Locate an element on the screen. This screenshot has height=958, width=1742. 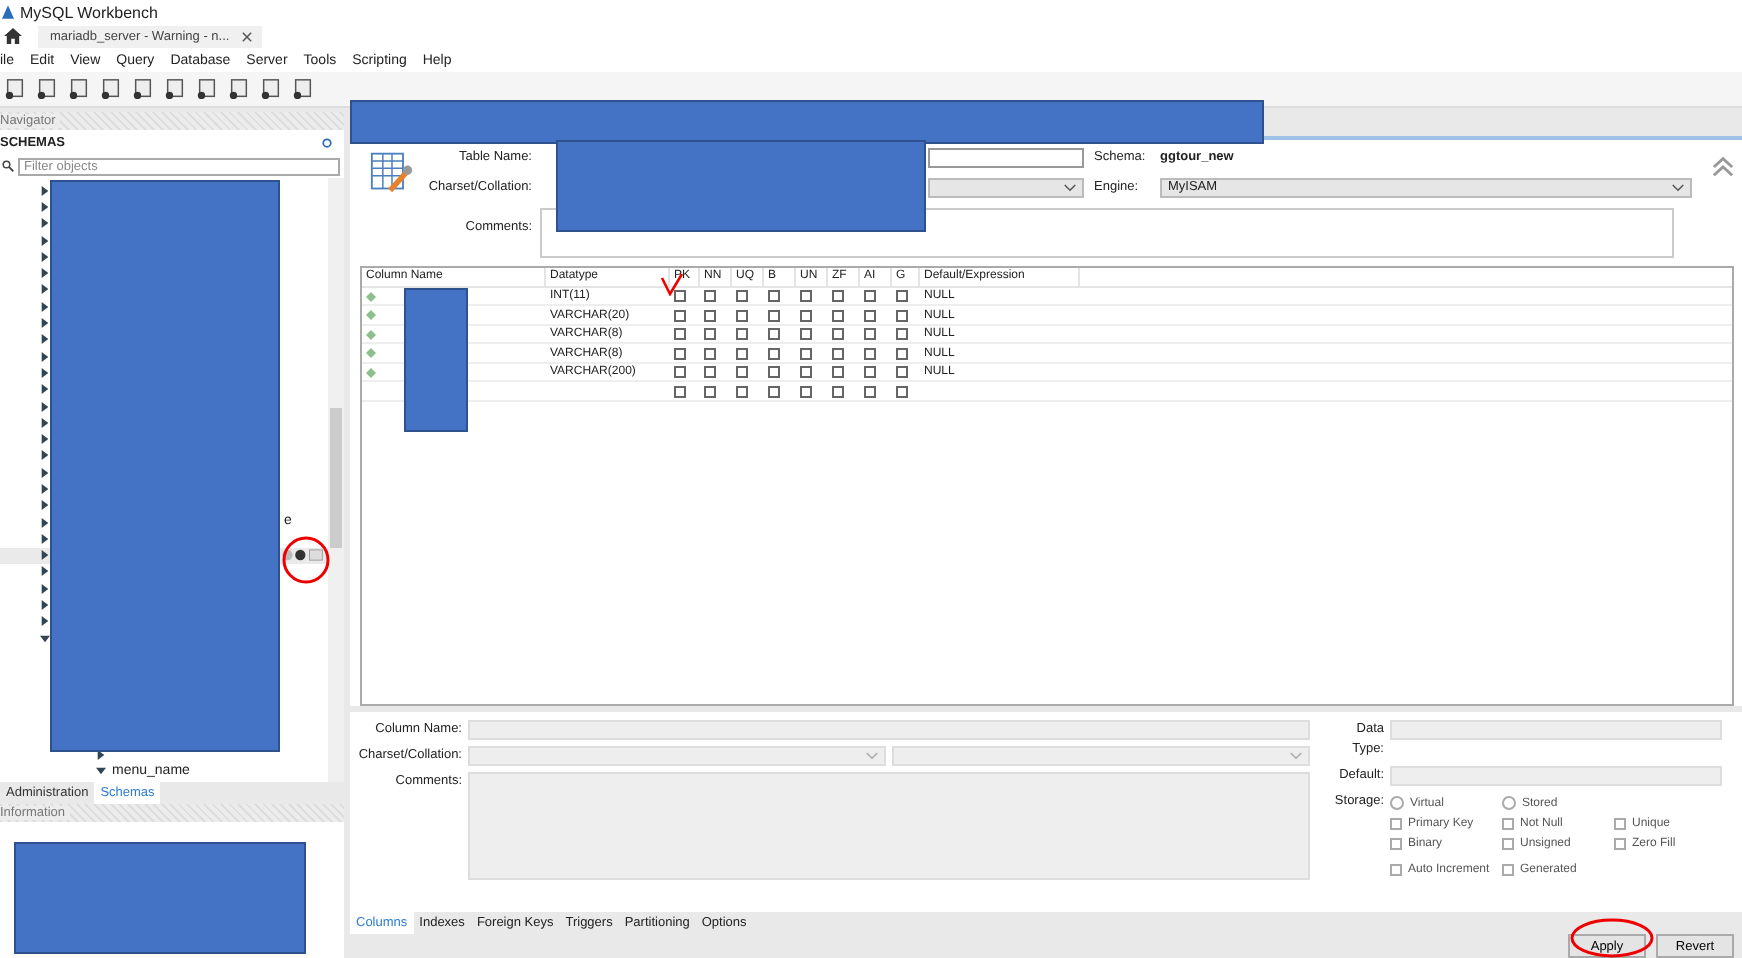
refresh-icon is located at coordinates (327, 142).